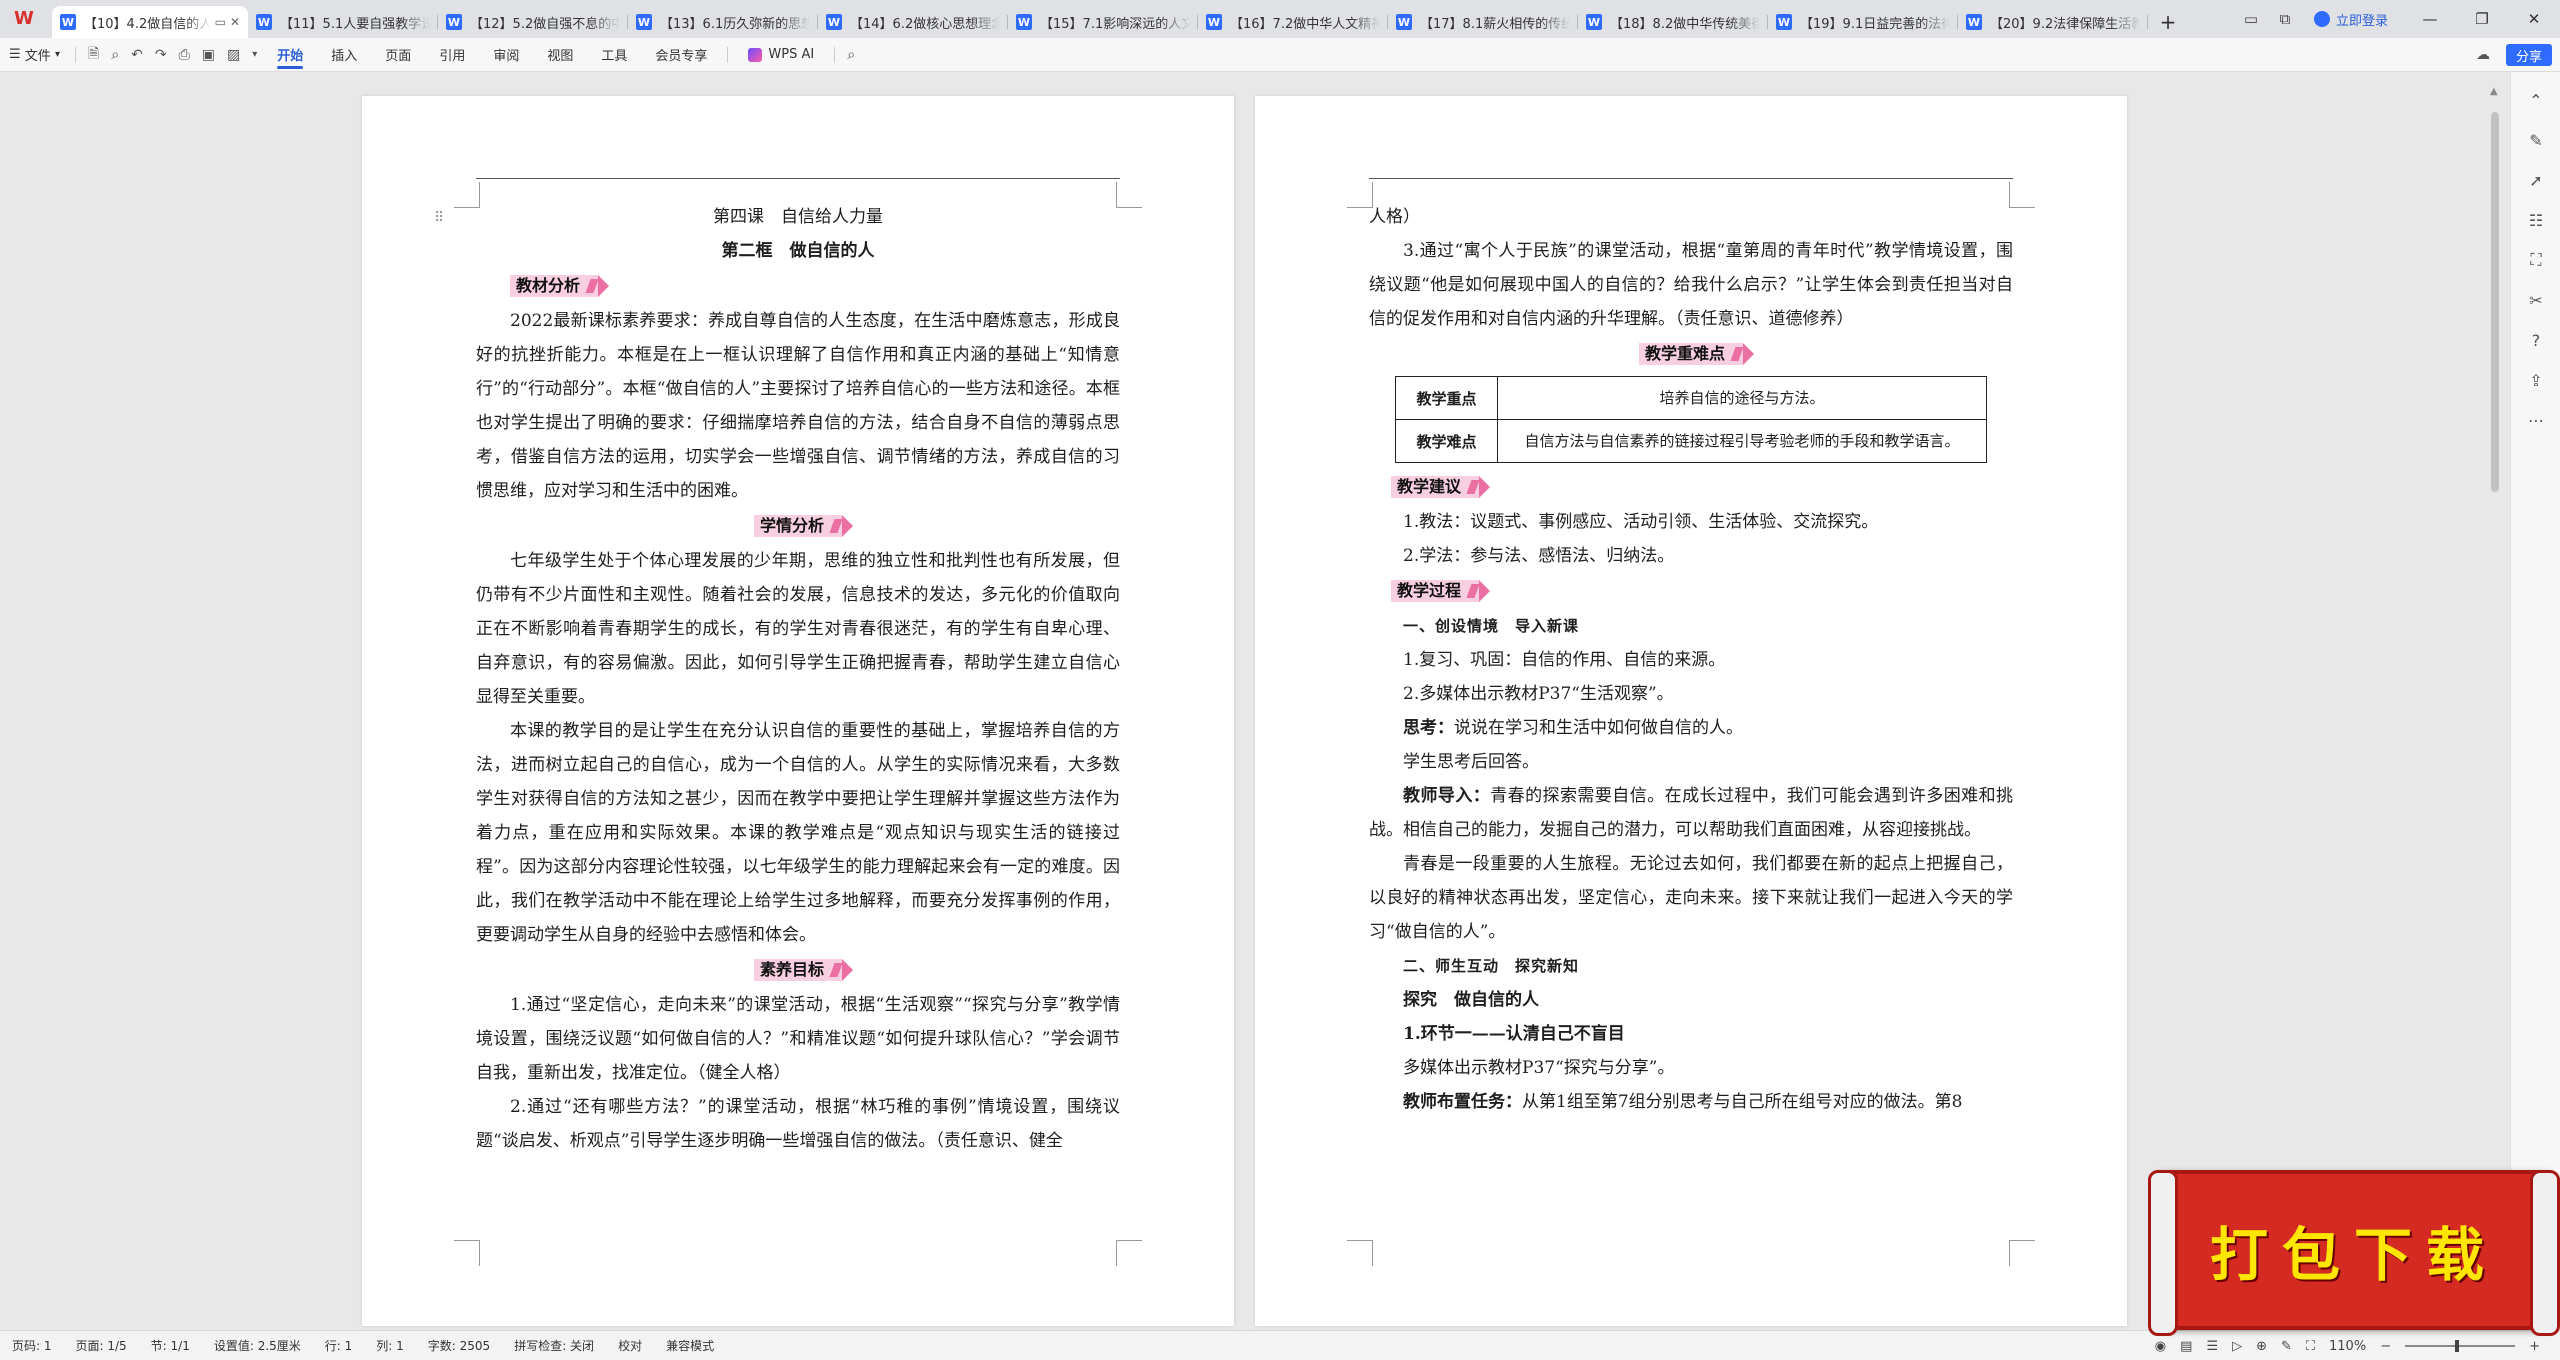 Image resolution: width=2560 pixels, height=1360 pixels. What do you see at coordinates (290, 55) in the screenshot?
I see `tab-home: 开始` at bounding box center [290, 55].